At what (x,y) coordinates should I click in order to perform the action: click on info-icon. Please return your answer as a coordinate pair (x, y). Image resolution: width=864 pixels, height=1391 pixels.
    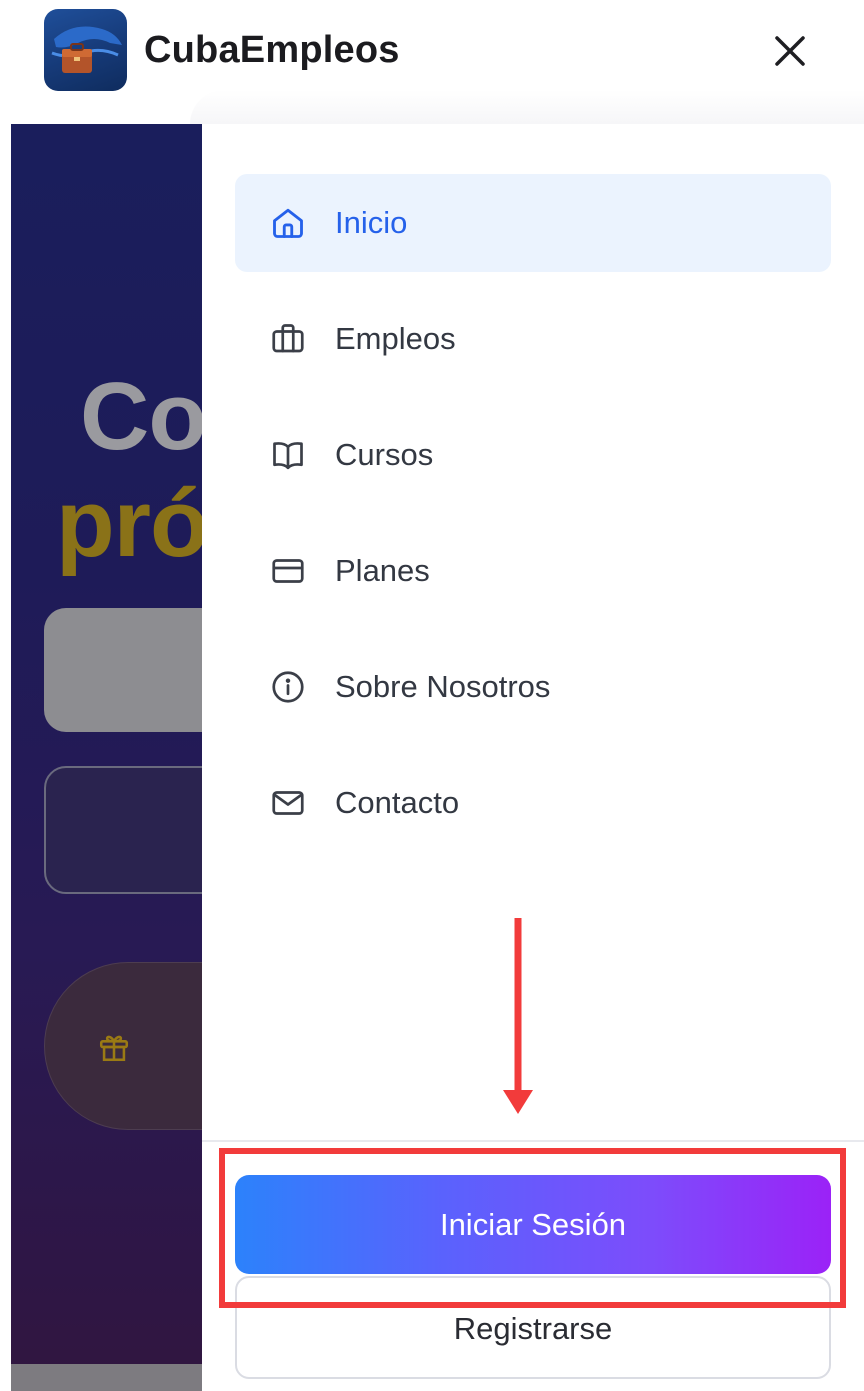
    Looking at the image, I should click on (288, 687).